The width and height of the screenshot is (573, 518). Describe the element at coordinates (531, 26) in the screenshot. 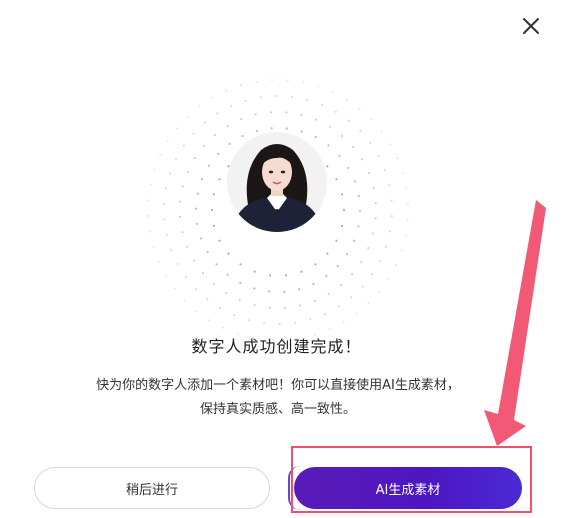

I see `close-icon` at that location.